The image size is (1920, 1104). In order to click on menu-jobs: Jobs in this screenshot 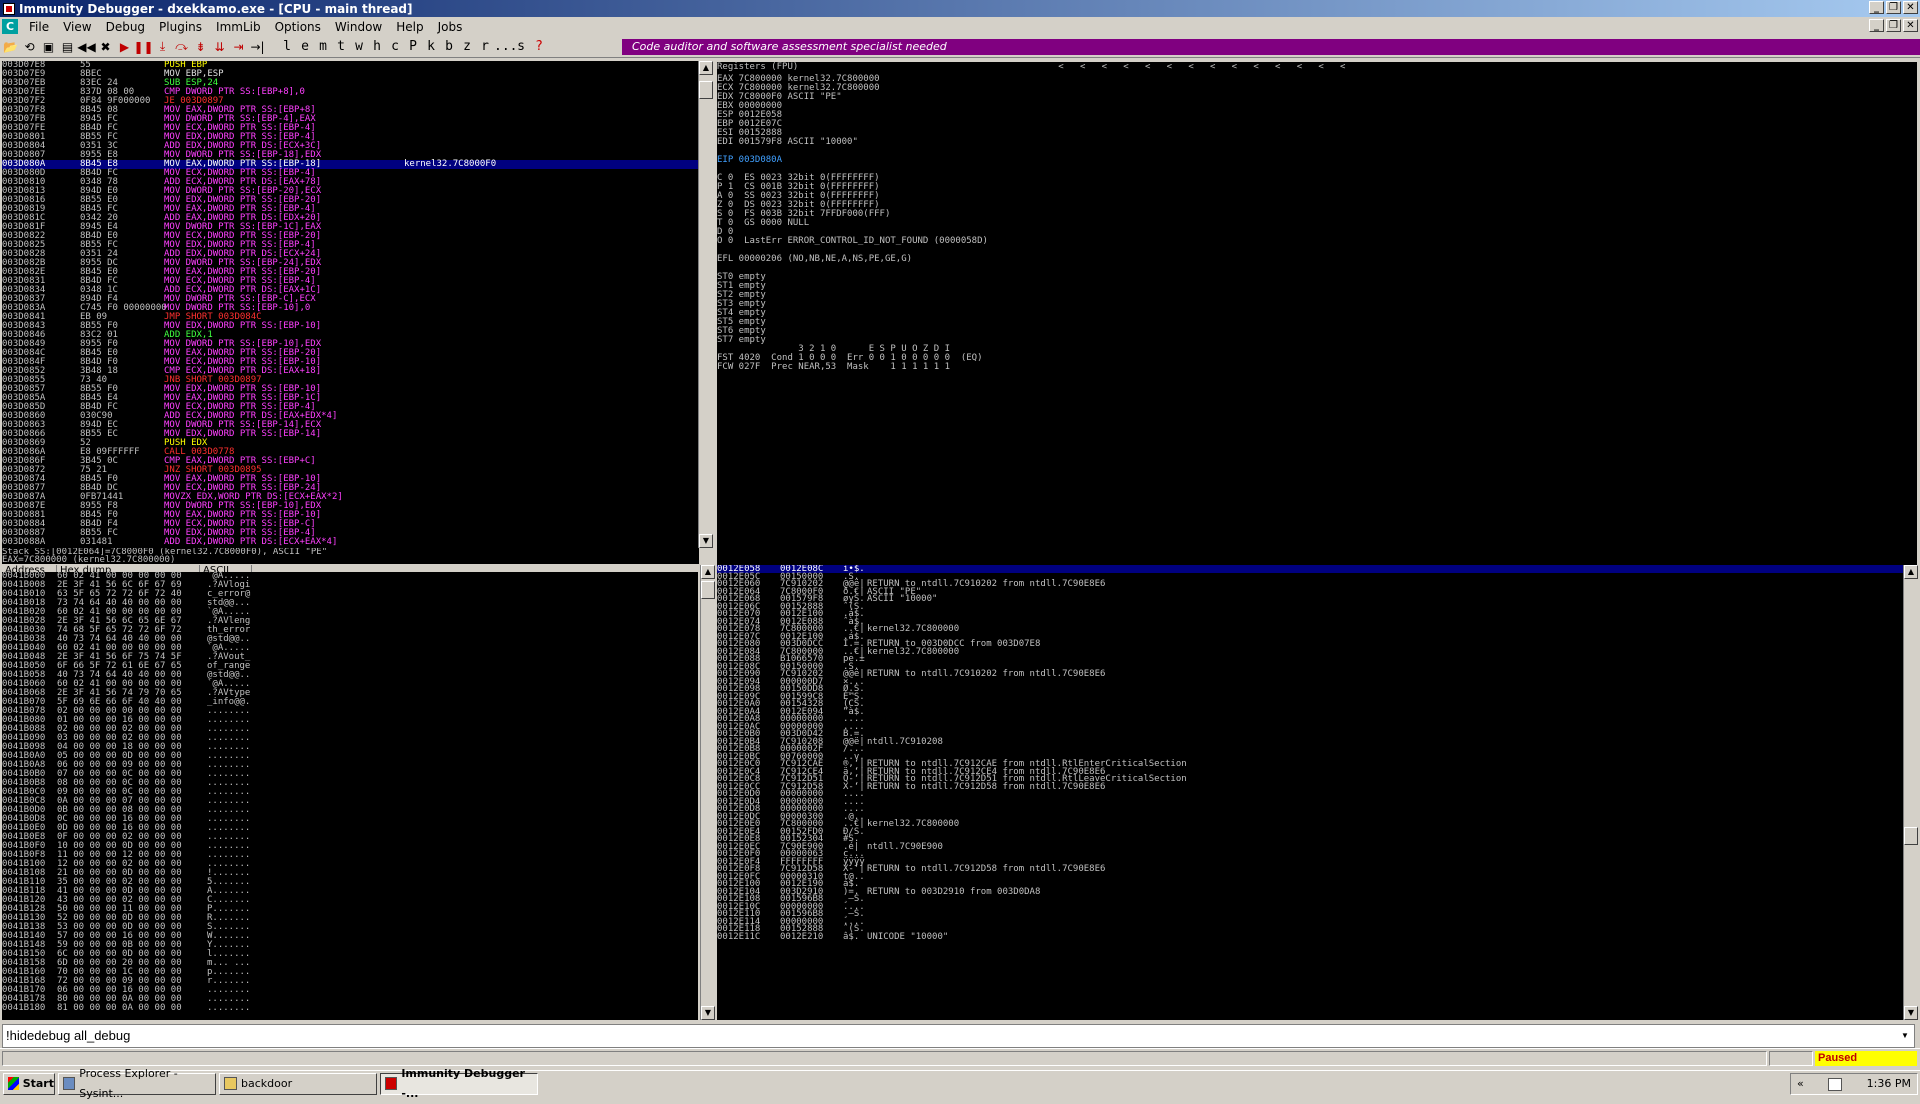, I will do `click(450, 27)`.